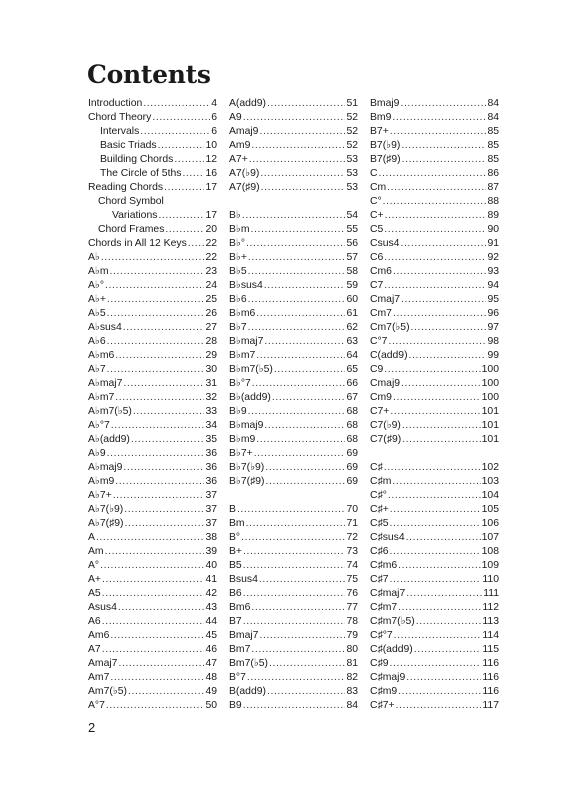 This screenshot has height=800, width=584. What do you see at coordinates (152, 146) in the screenshot?
I see `toc-entry: Basic Triads 10` at bounding box center [152, 146].